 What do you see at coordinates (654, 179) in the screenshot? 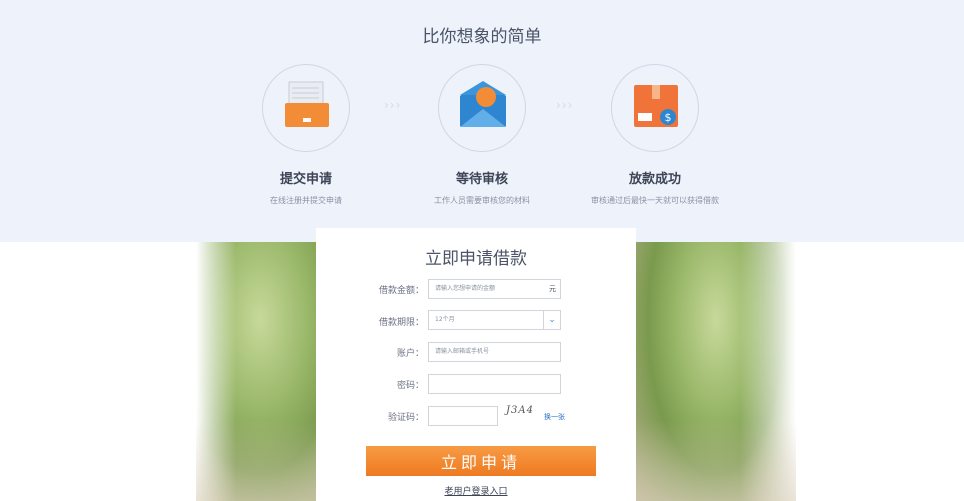
I see `step-title: 放款成功` at bounding box center [654, 179].